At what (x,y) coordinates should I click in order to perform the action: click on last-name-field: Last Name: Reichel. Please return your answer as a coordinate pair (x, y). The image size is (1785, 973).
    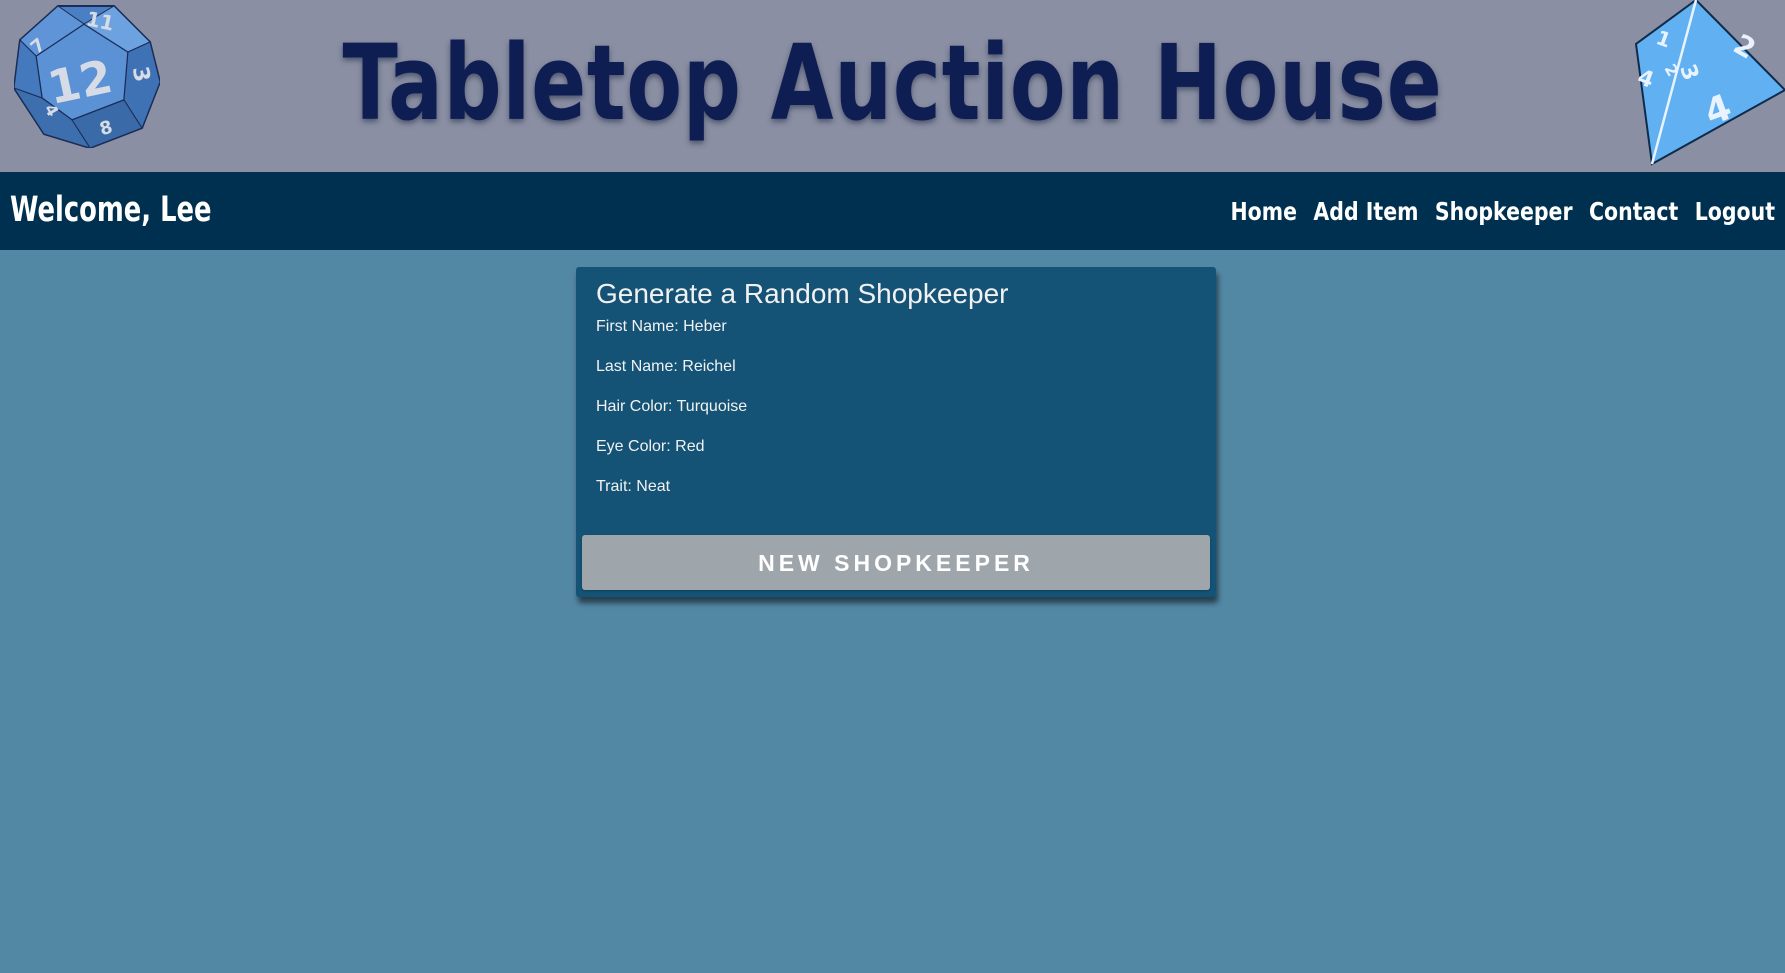
    Looking at the image, I should click on (666, 366).